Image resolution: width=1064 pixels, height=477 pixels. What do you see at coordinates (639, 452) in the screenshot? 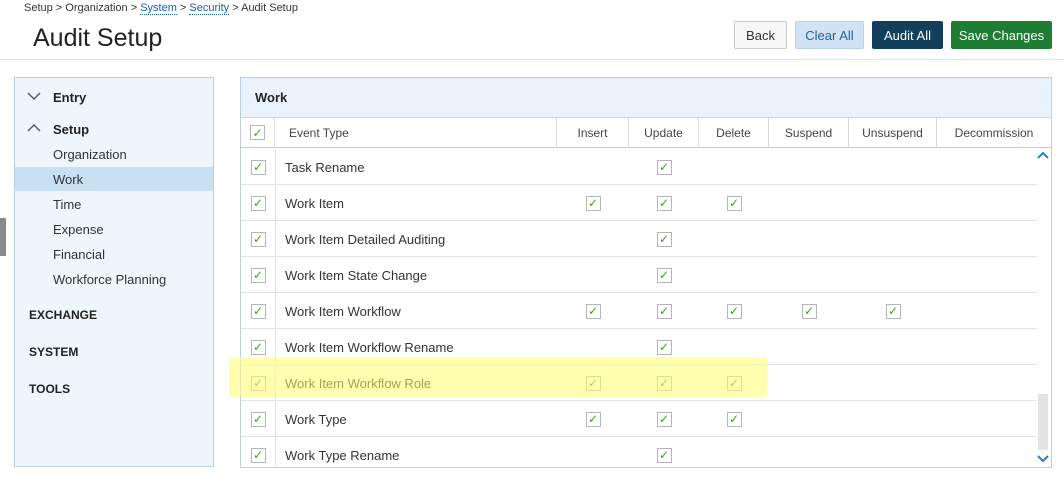
I see `table-row: ✓ Work Type Rename ✓` at bounding box center [639, 452].